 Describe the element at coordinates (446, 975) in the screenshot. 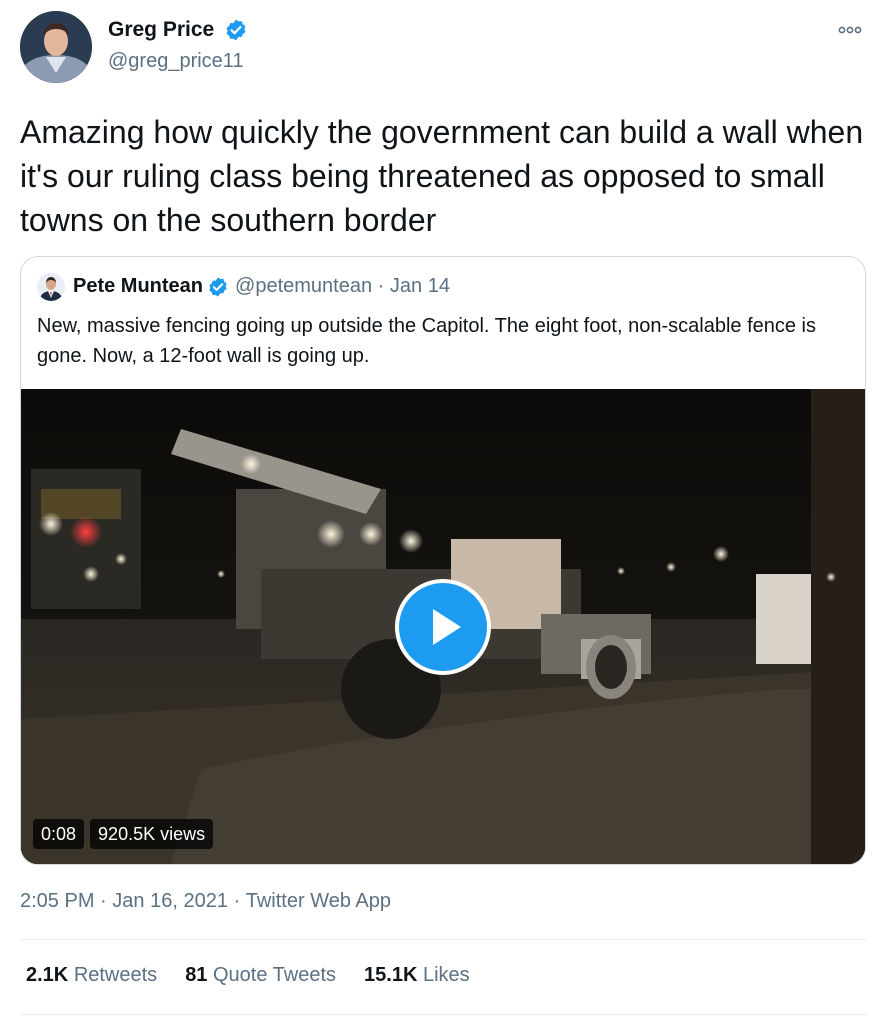

I see `likes-label: Likes` at that location.